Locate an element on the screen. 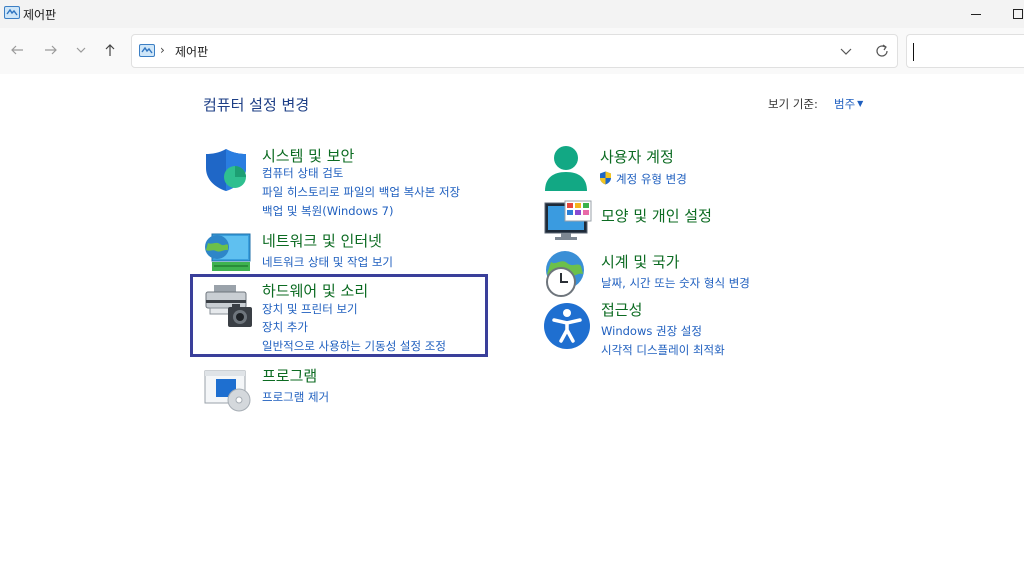  programs-disc-icon is located at coordinates (227, 391).